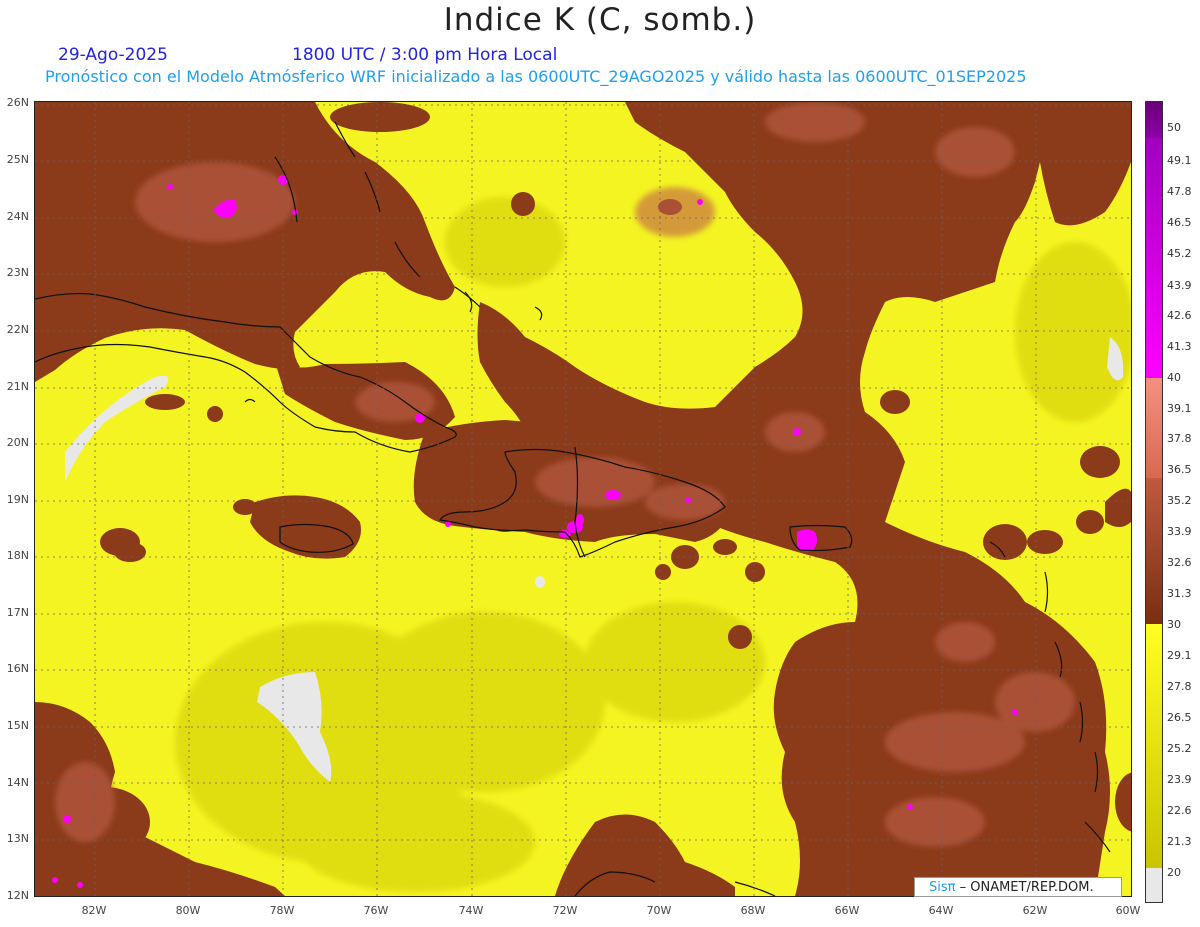 The width and height of the screenshot is (1200, 927). Describe the element at coordinates (1026, 887) in the screenshot. I see `credit-organization: – ONAMET/REP.DOM.` at that location.